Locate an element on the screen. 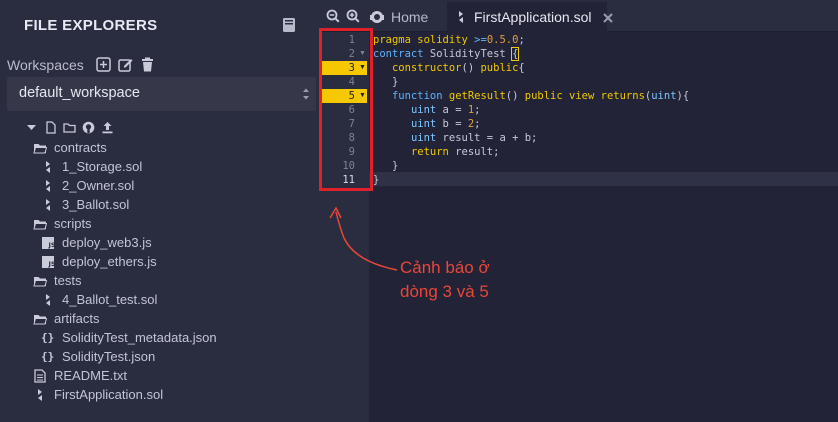 The width and height of the screenshot is (838, 422). tree-file-1-storage: 1_Storage.sol is located at coordinates (91, 166).